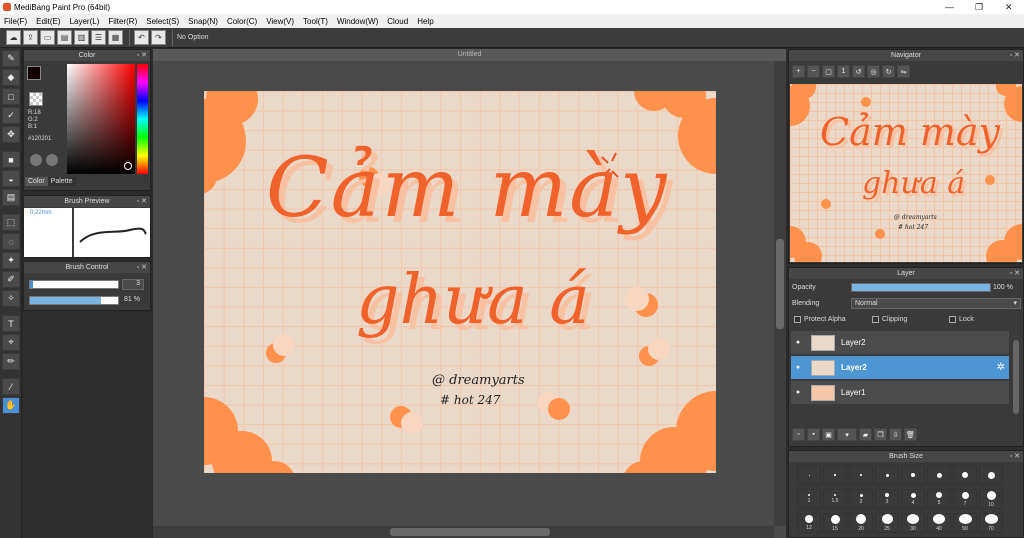 This screenshot has width=1024, height=538. I want to click on transparent-swatch, so click(36, 99).